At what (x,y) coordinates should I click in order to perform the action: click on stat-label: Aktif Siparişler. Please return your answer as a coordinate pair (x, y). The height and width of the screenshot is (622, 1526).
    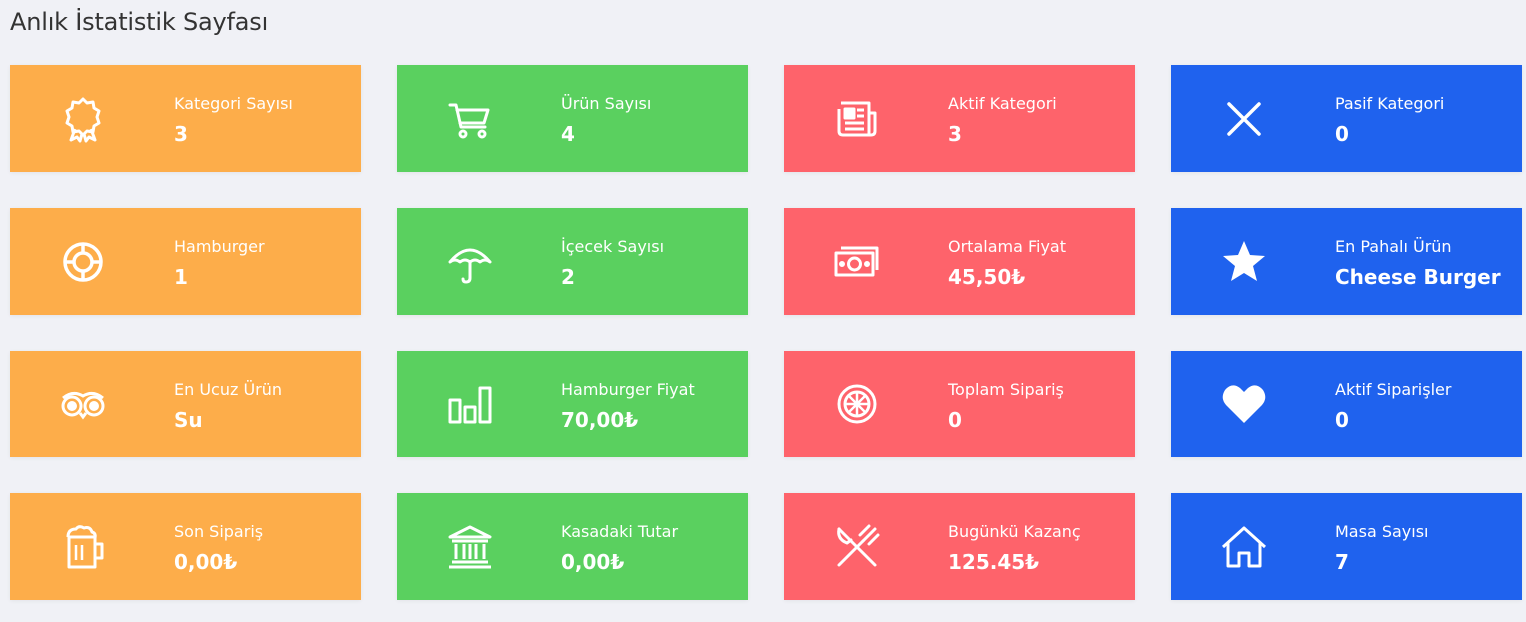
    Looking at the image, I should click on (1393, 389).